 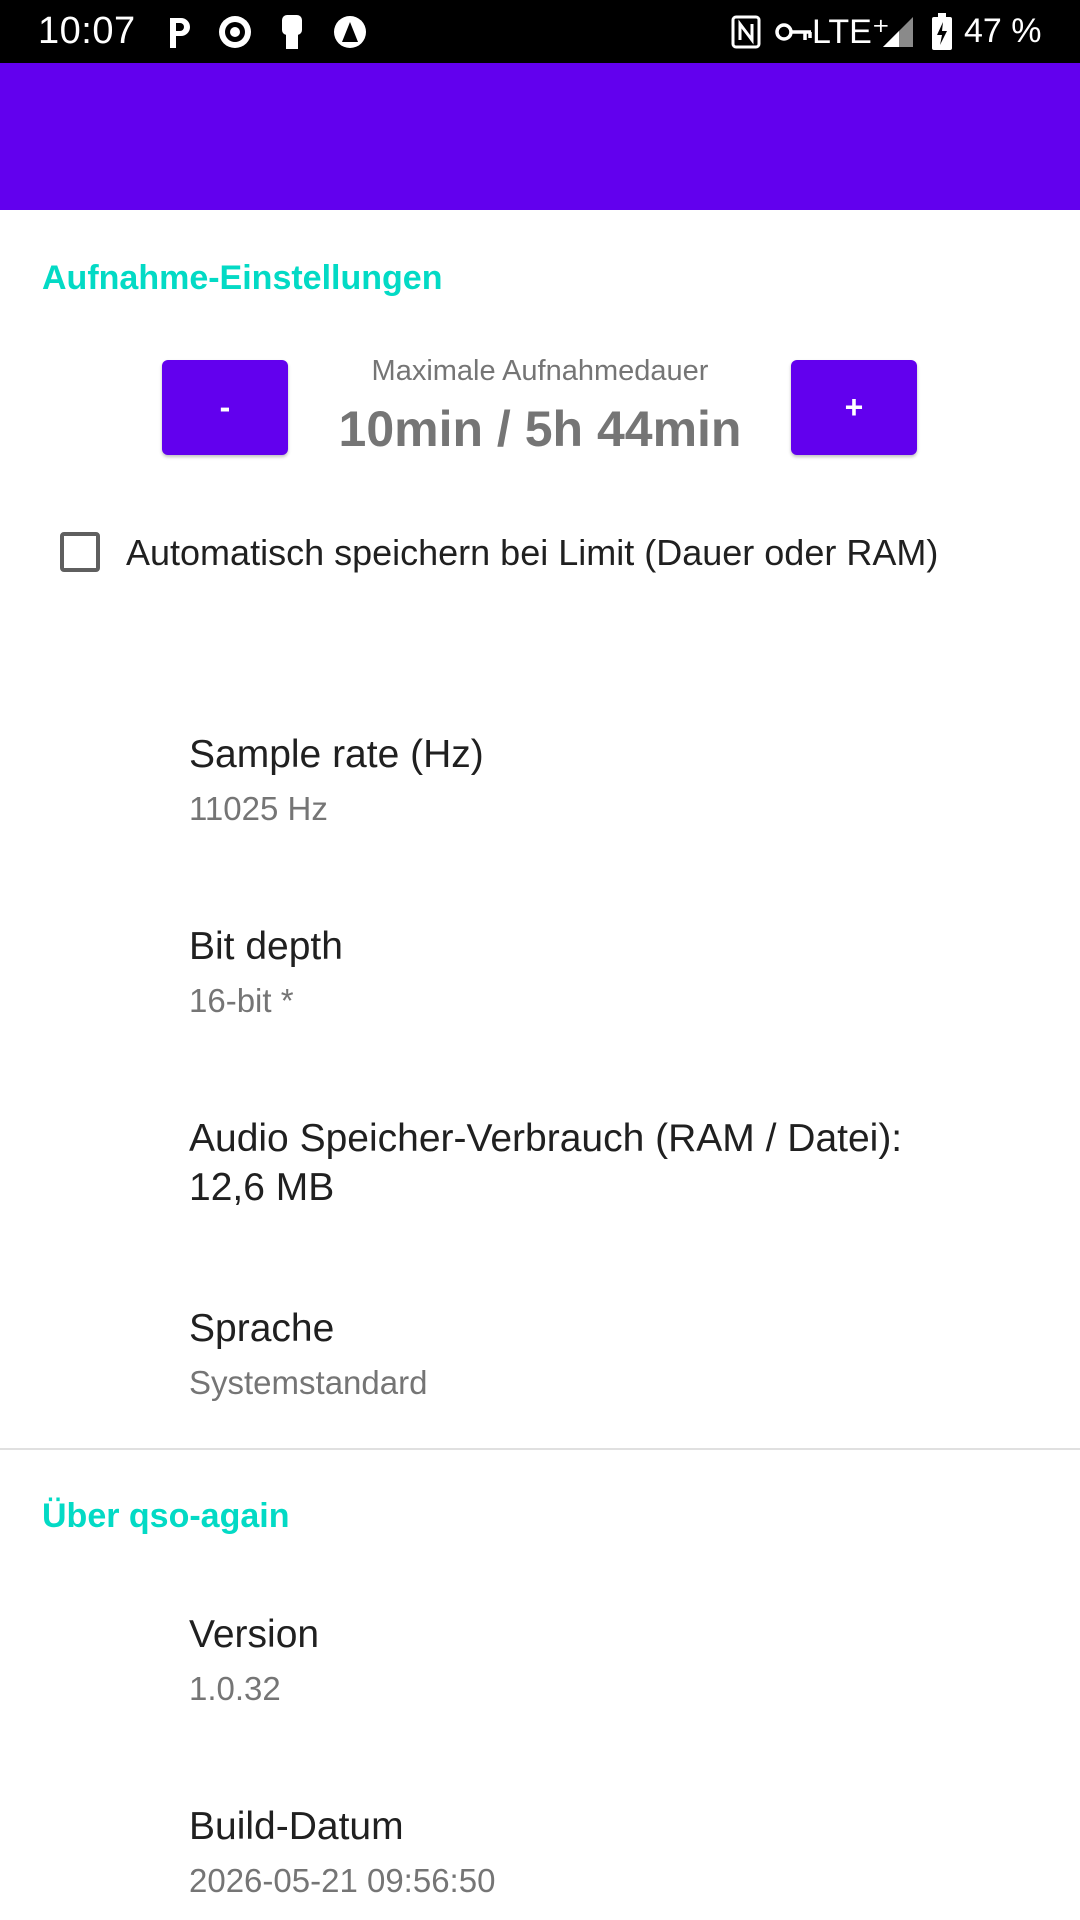 What do you see at coordinates (292, 32) in the screenshot?
I see `hand-icon` at bounding box center [292, 32].